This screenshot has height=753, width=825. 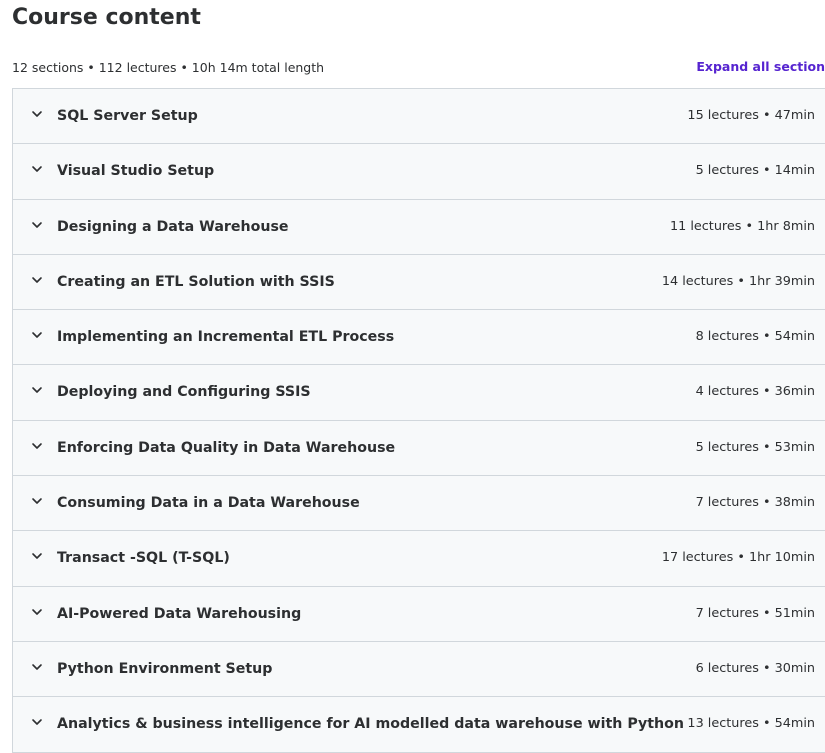 What do you see at coordinates (755, 447) in the screenshot?
I see `section-meta: 5 lectures • 53min` at bounding box center [755, 447].